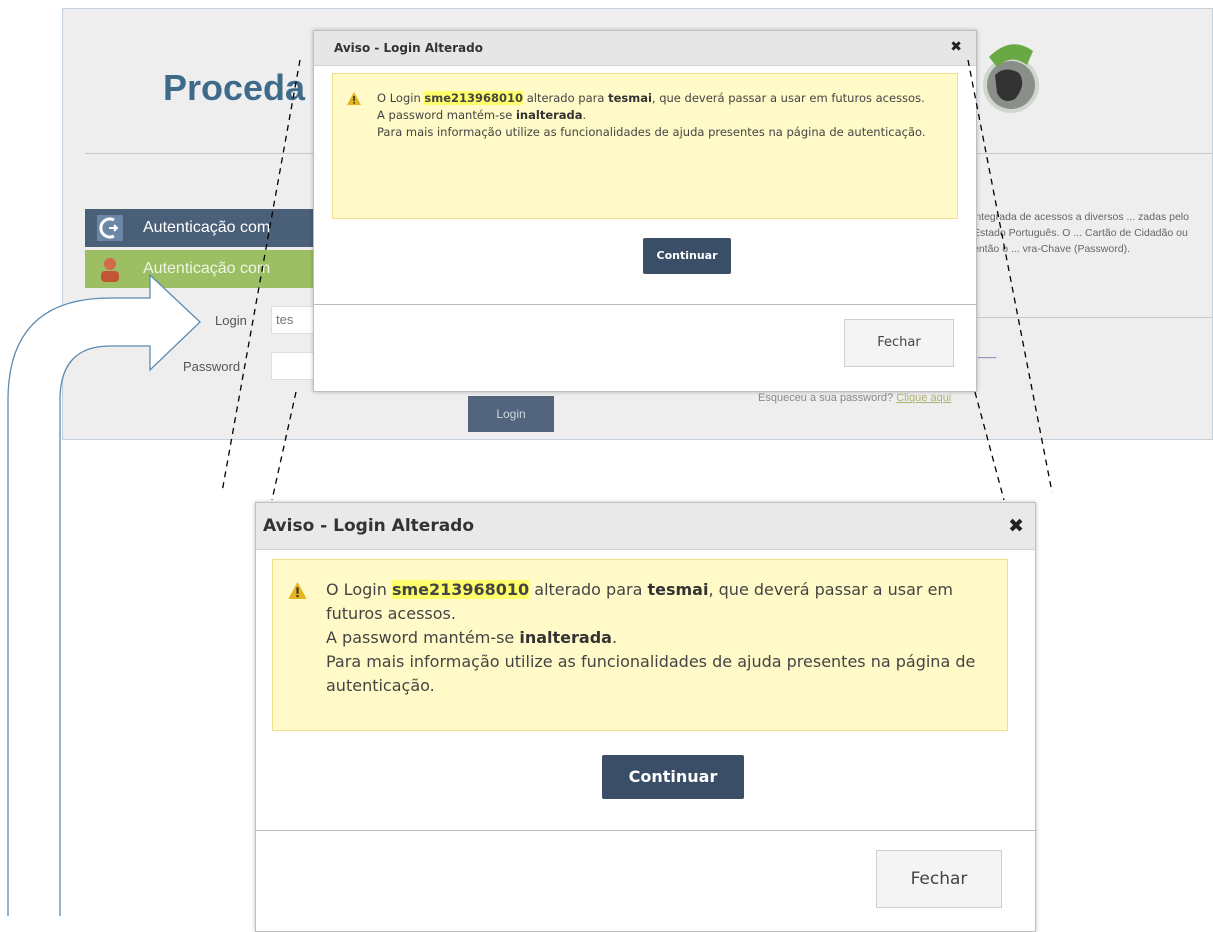 This screenshot has height=932, width=1213. Describe the element at coordinates (987, 353) in the screenshot. I see `side-link: ___` at that location.